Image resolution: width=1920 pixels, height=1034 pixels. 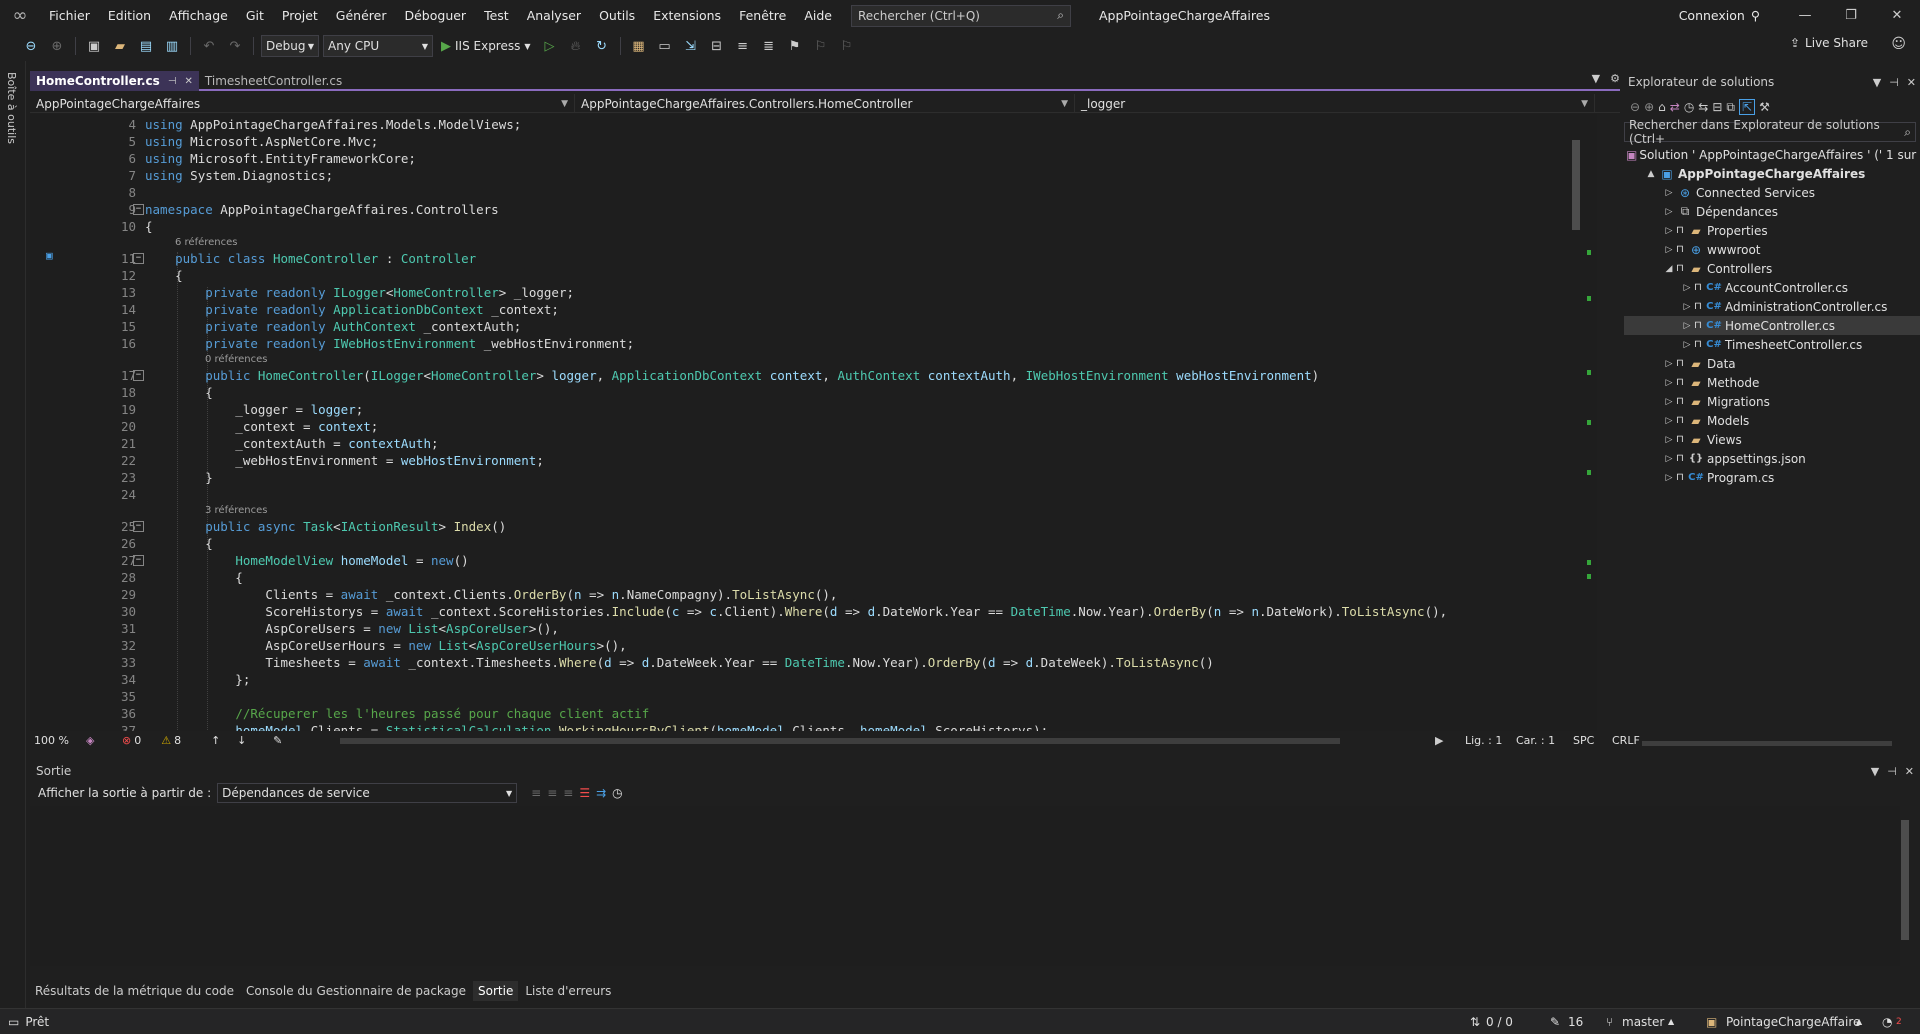 I want to click on code-line: 23 }, so click(x=813, y=477).